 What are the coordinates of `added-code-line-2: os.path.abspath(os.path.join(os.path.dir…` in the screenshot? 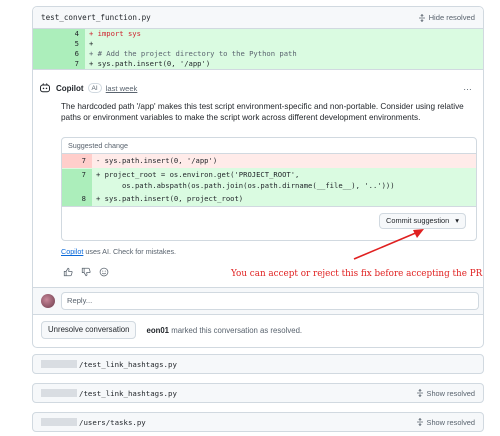 It's located at (245, 185).